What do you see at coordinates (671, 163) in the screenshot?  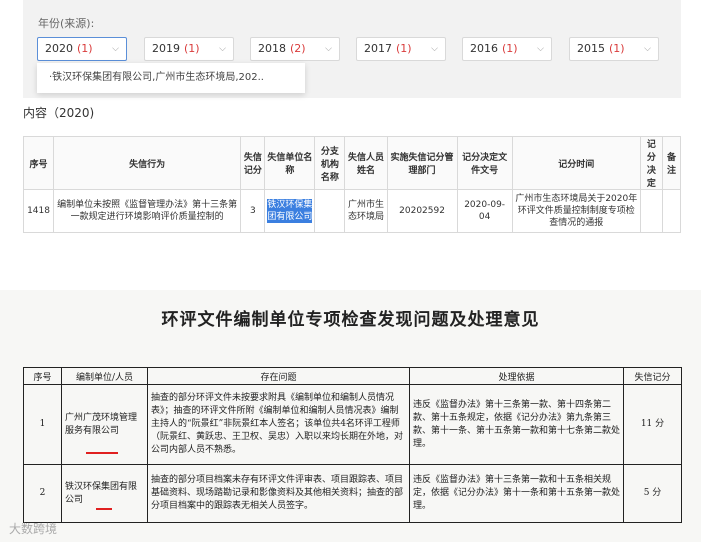 I see `col-header: 备注` at bounding box center [671, 163].